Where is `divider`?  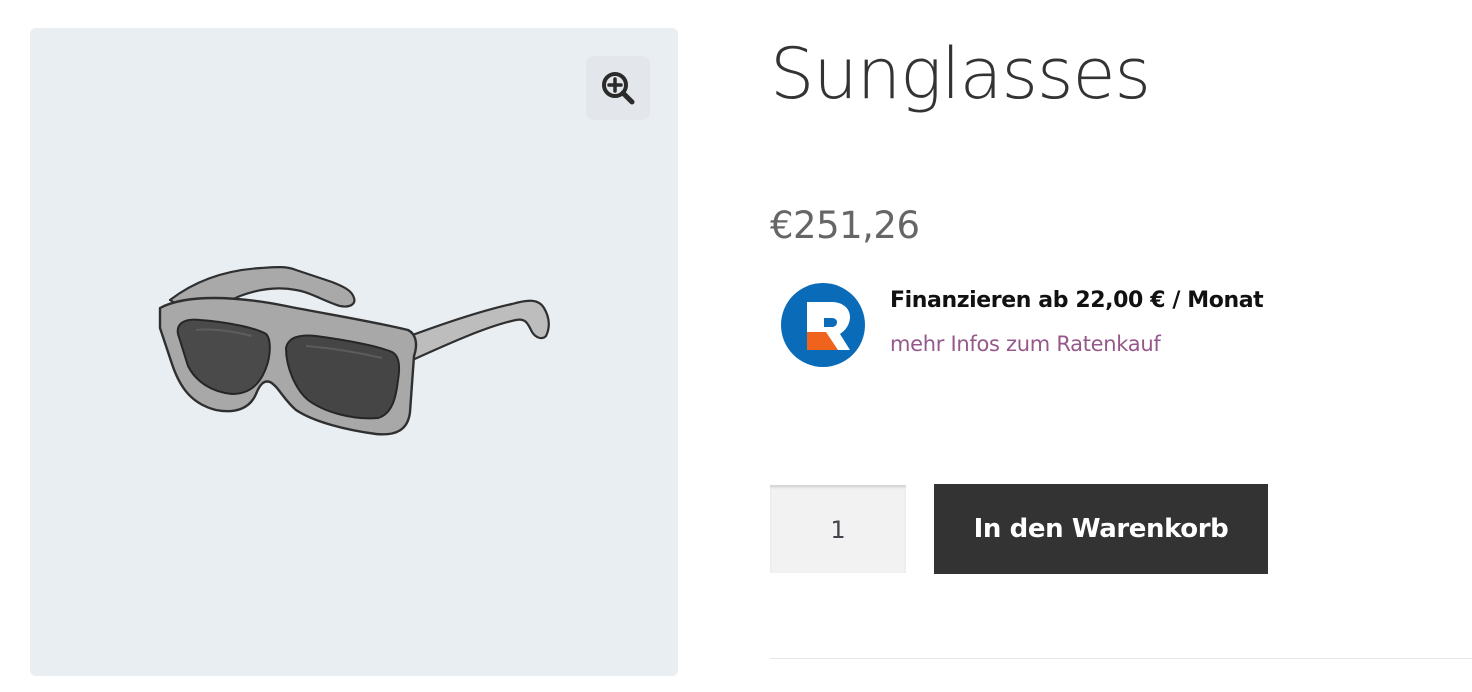 divider is located at coordinates (1121, 658).